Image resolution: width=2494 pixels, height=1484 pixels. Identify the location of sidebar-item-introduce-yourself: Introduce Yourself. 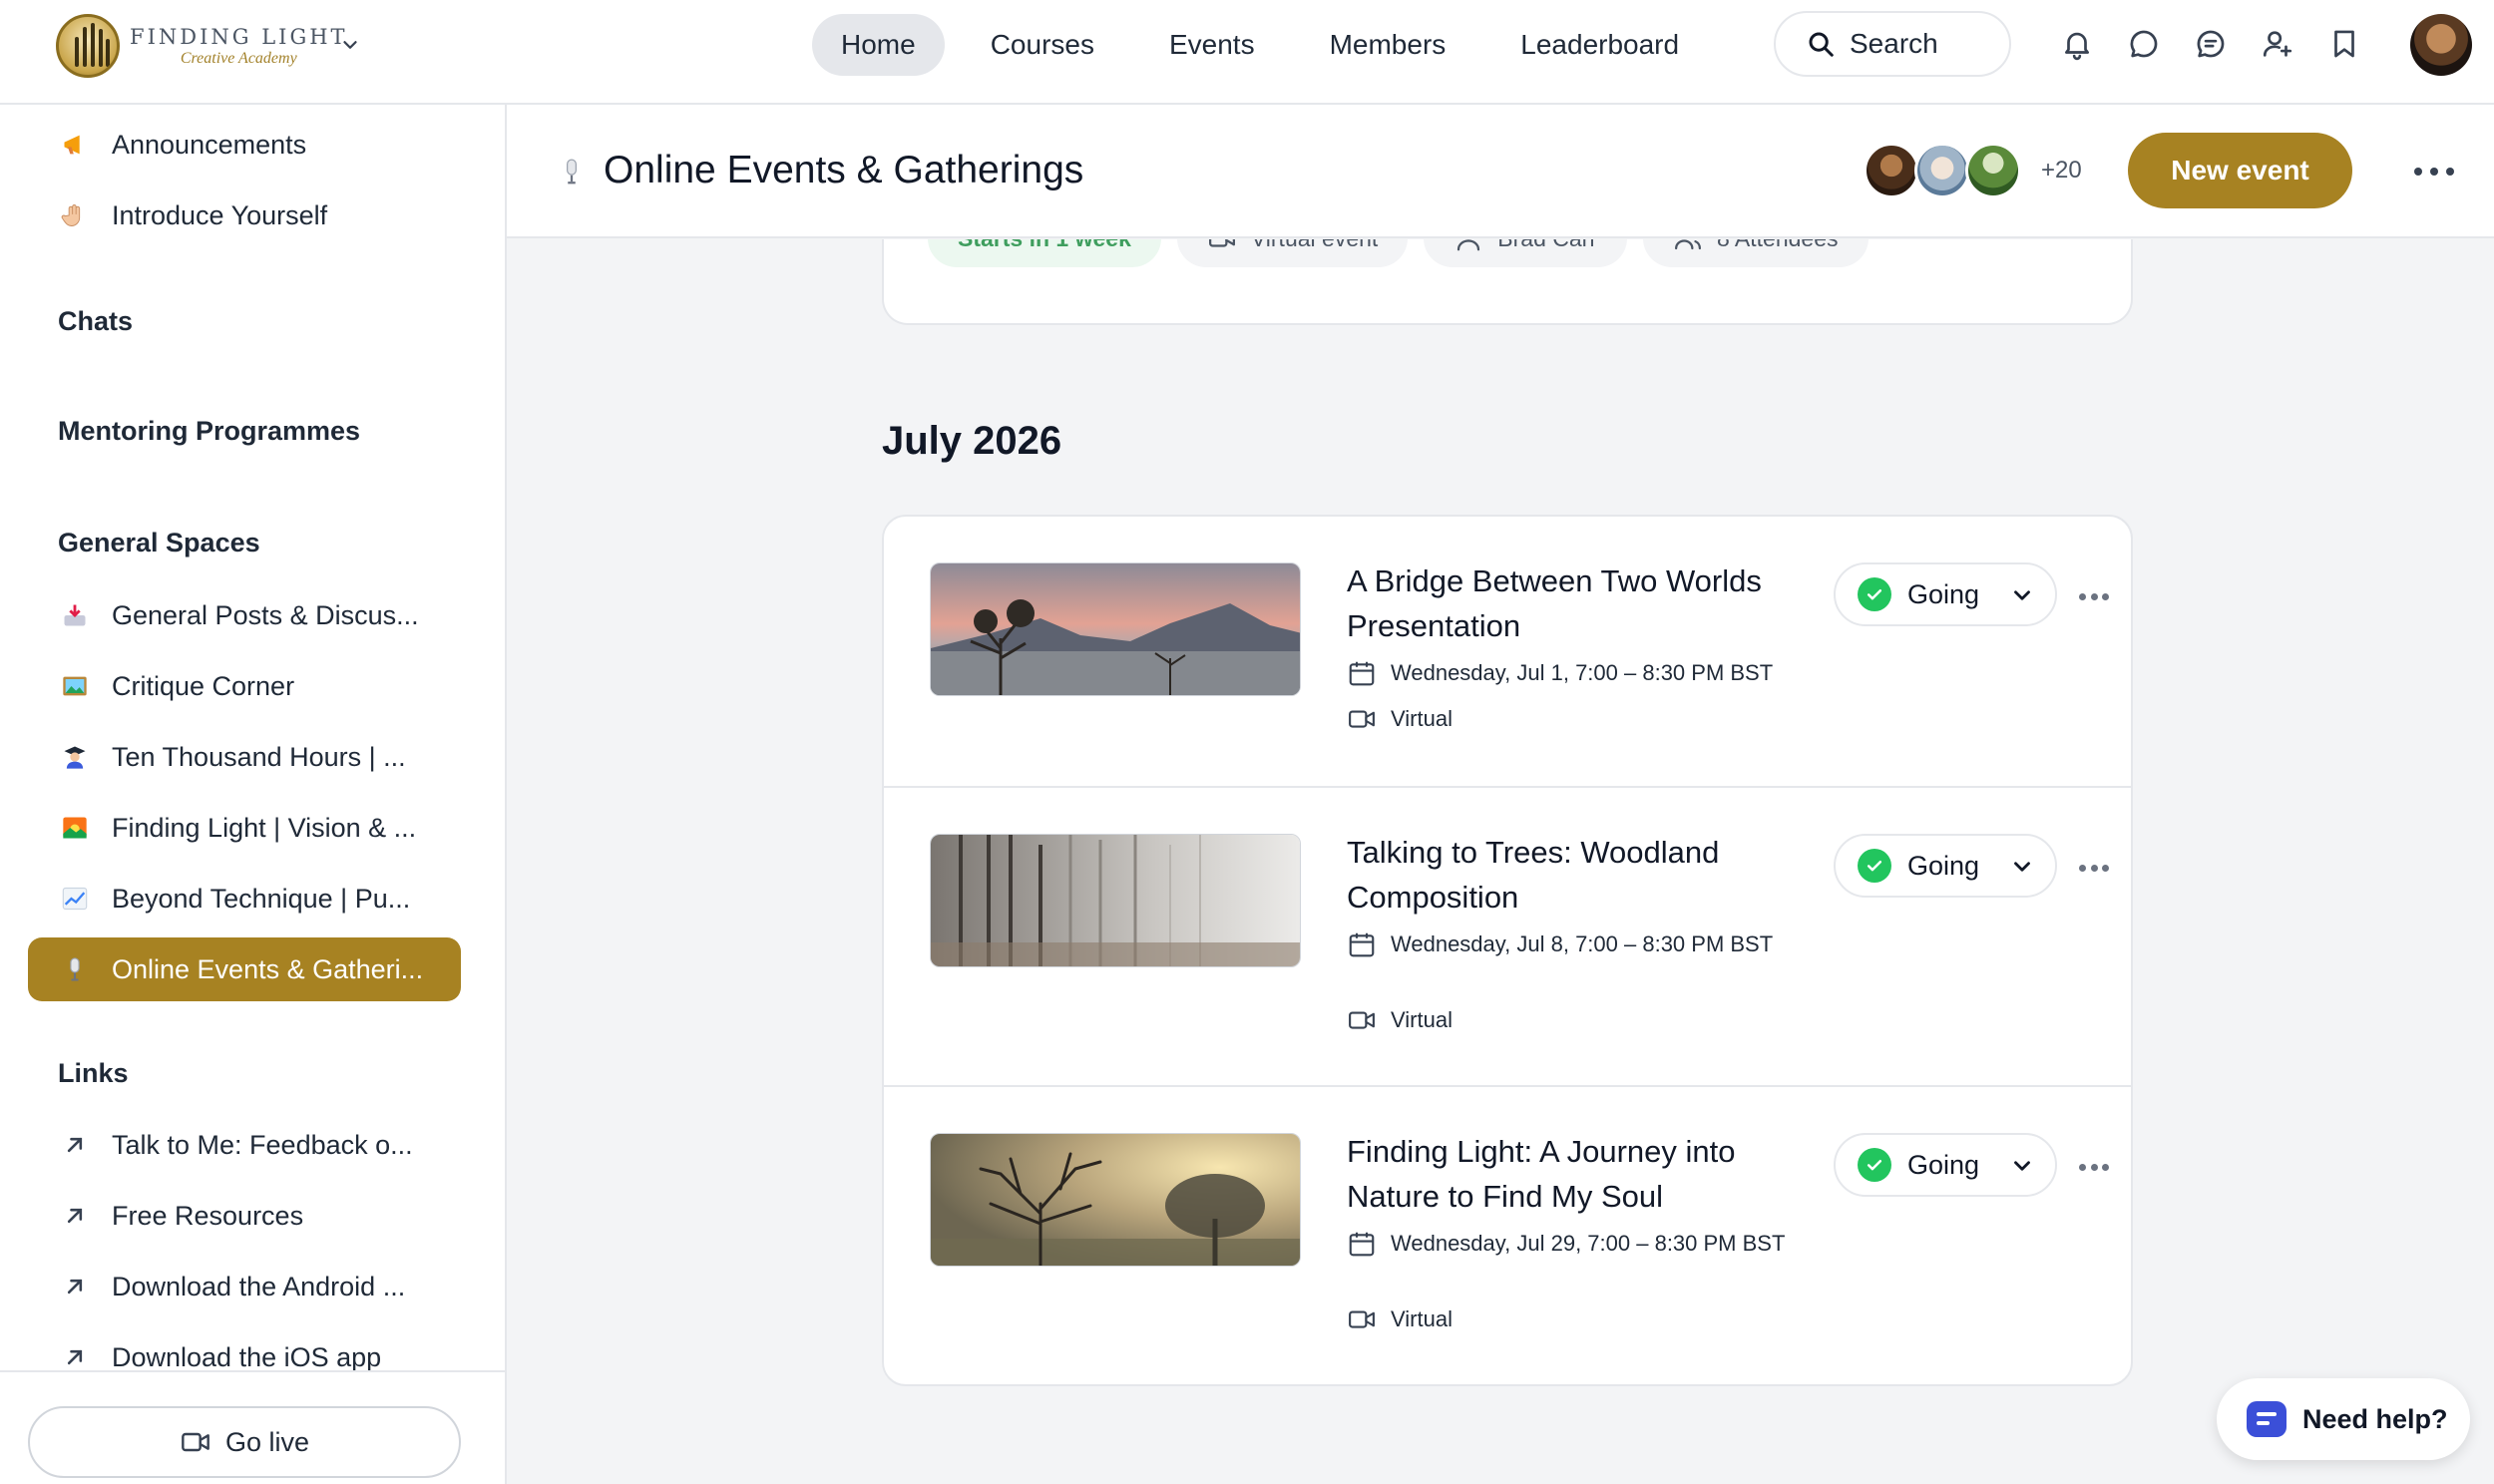
(244, 215).